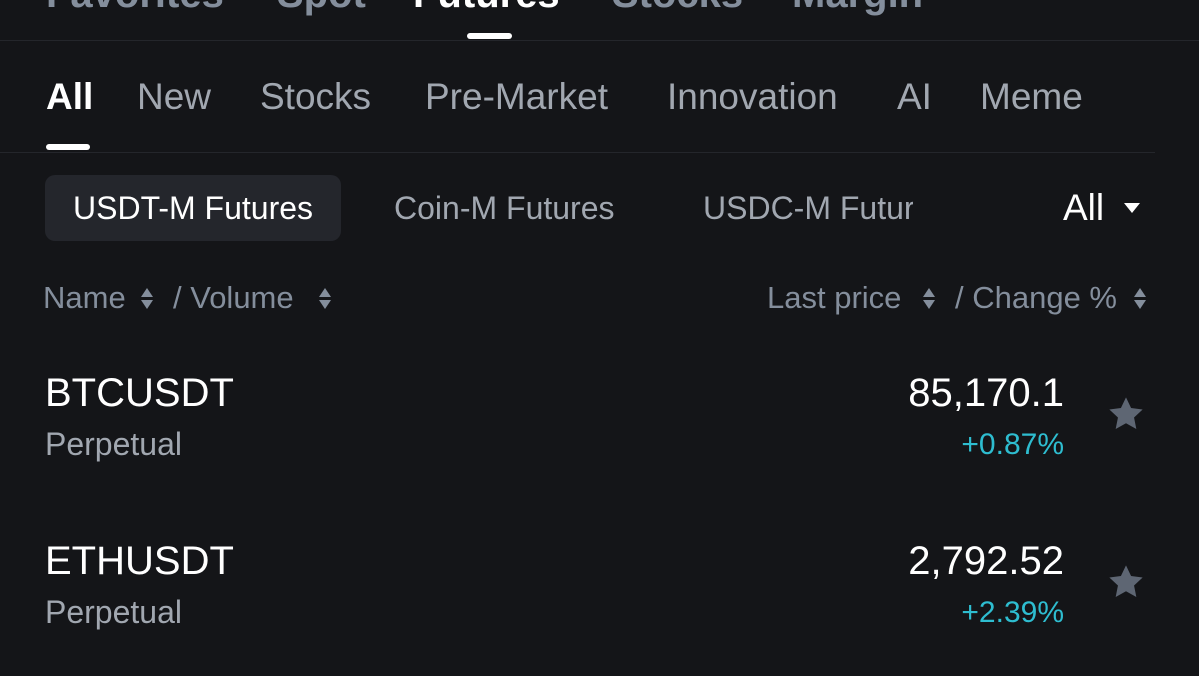 This screenshot has height=676, width=1199. What do you see at coordinates (752, 97) in the screenshot?
I see `category-innovation: Innovation` at bounding box center [752, 97].